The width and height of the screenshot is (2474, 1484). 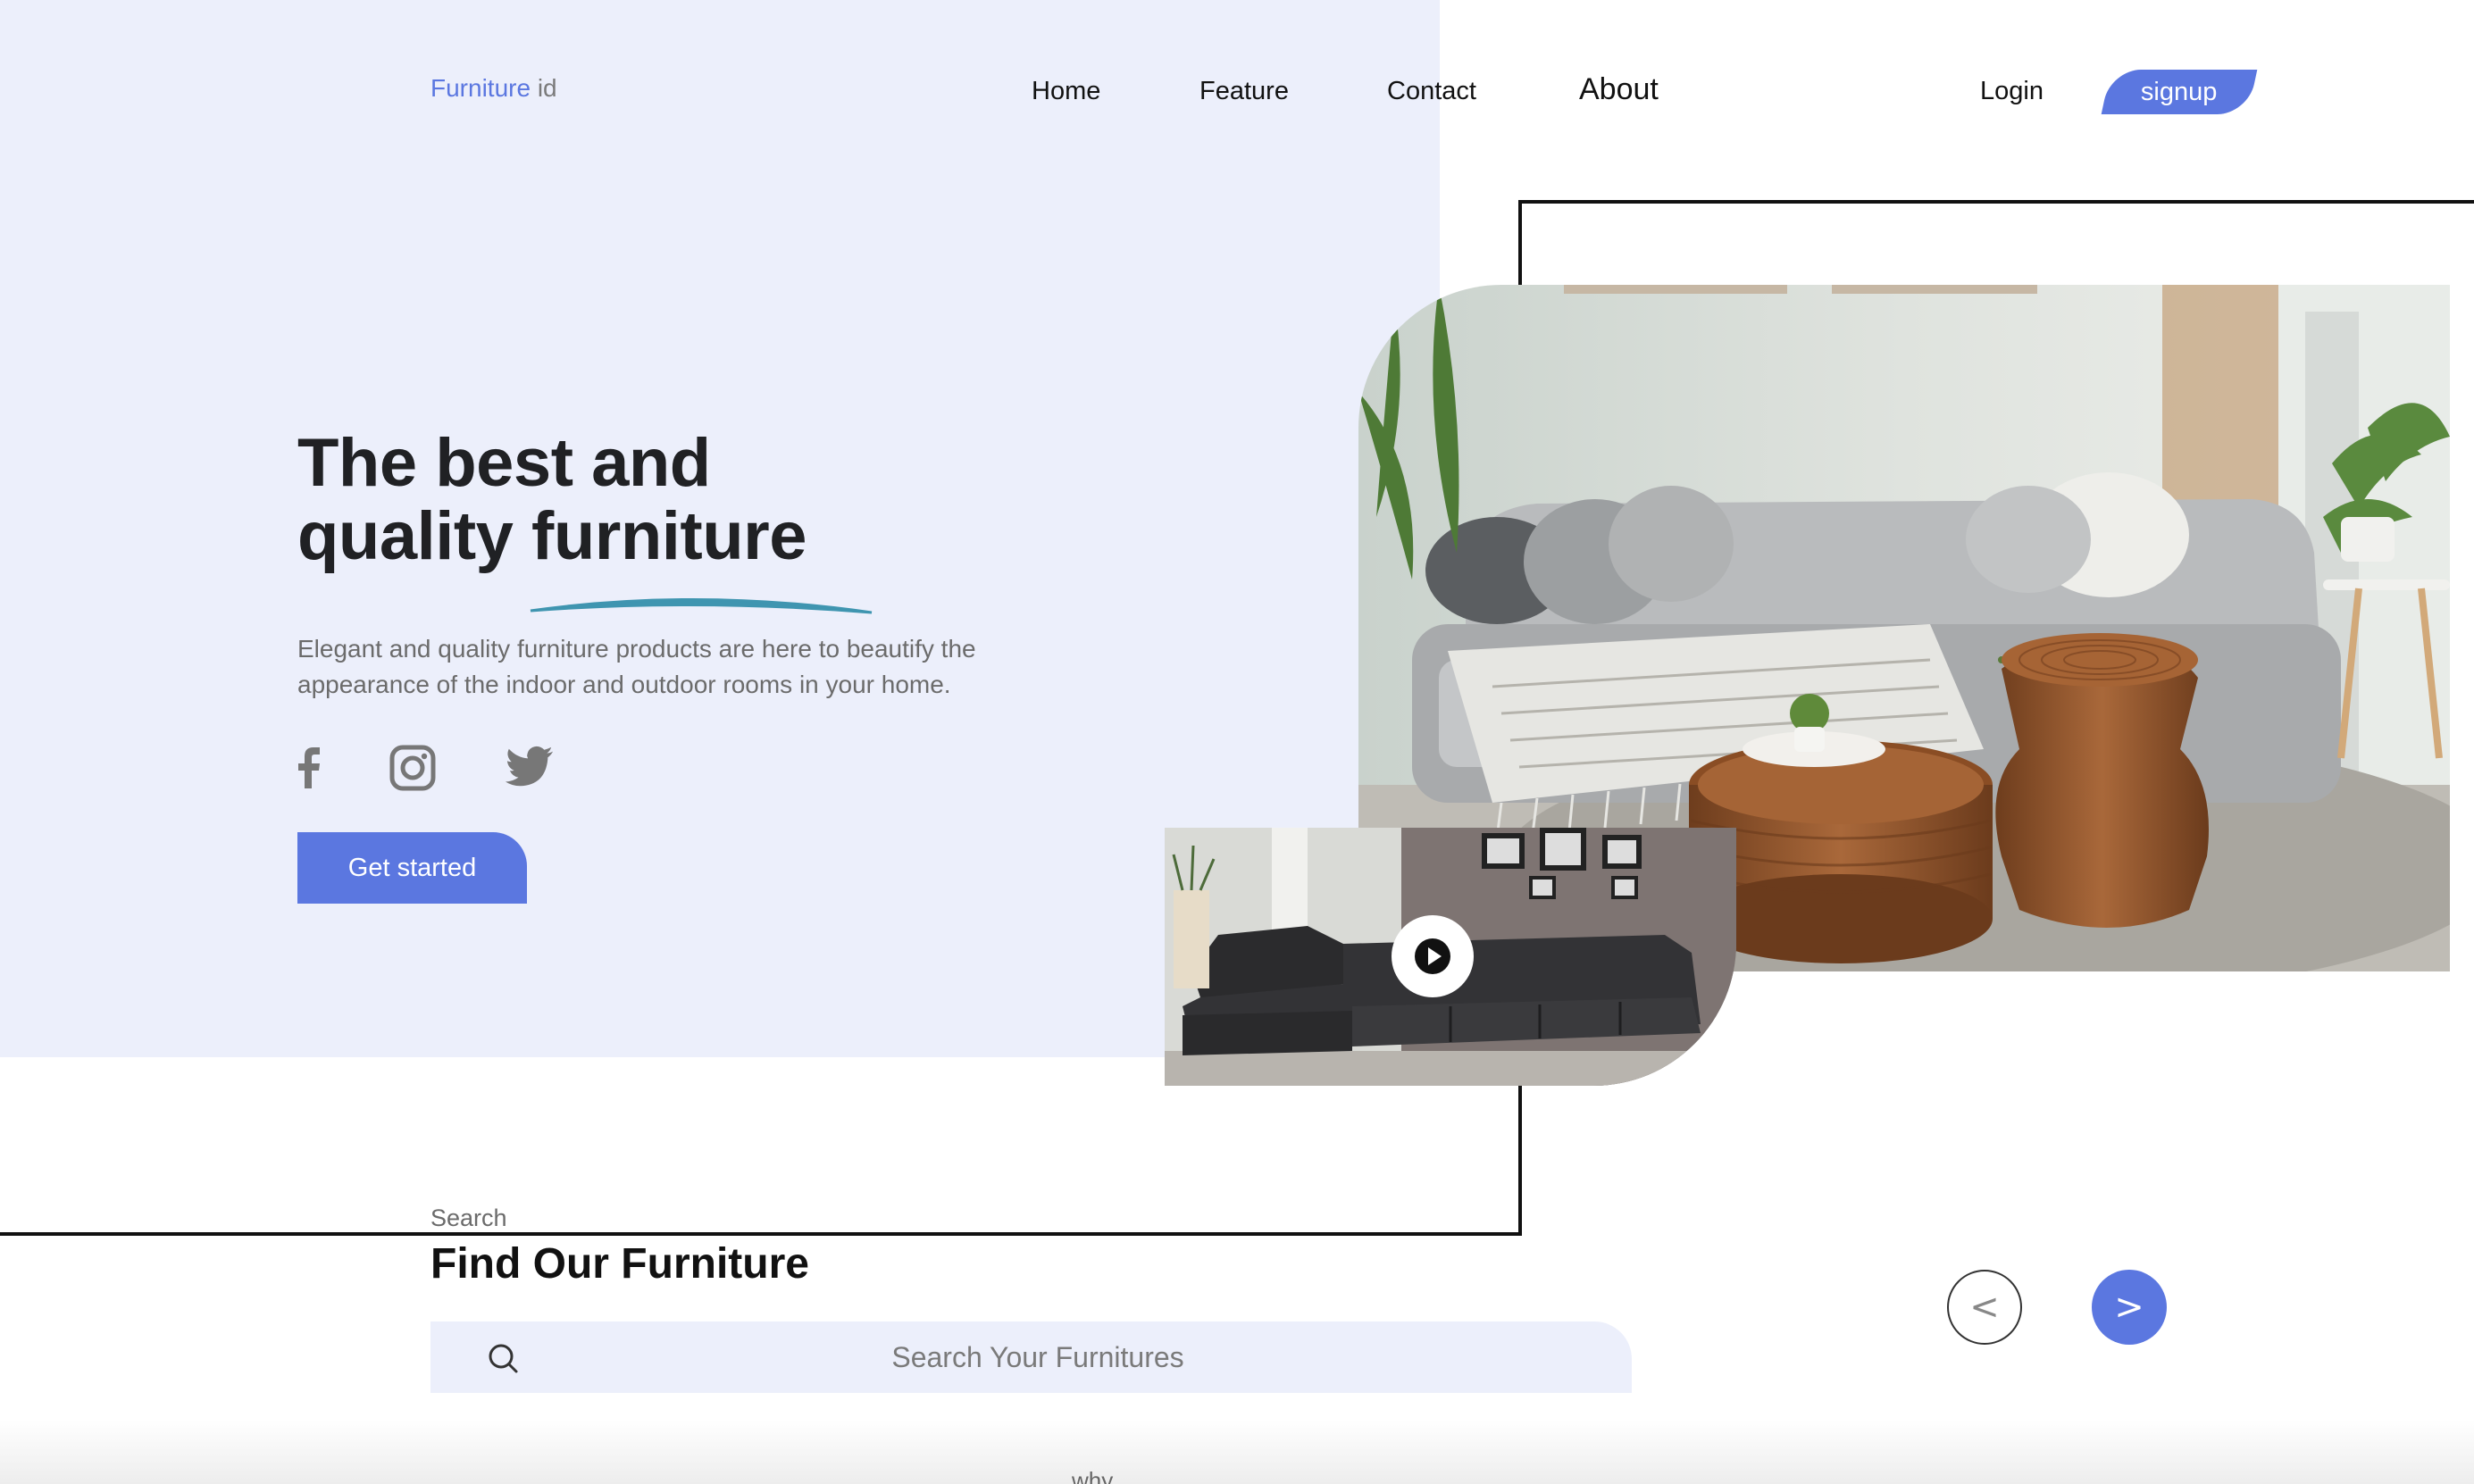 What do you see at coordinates (1996, 202) in the screenshot?
I see `decorative-frame-top` at bounding box center [1996, 202].